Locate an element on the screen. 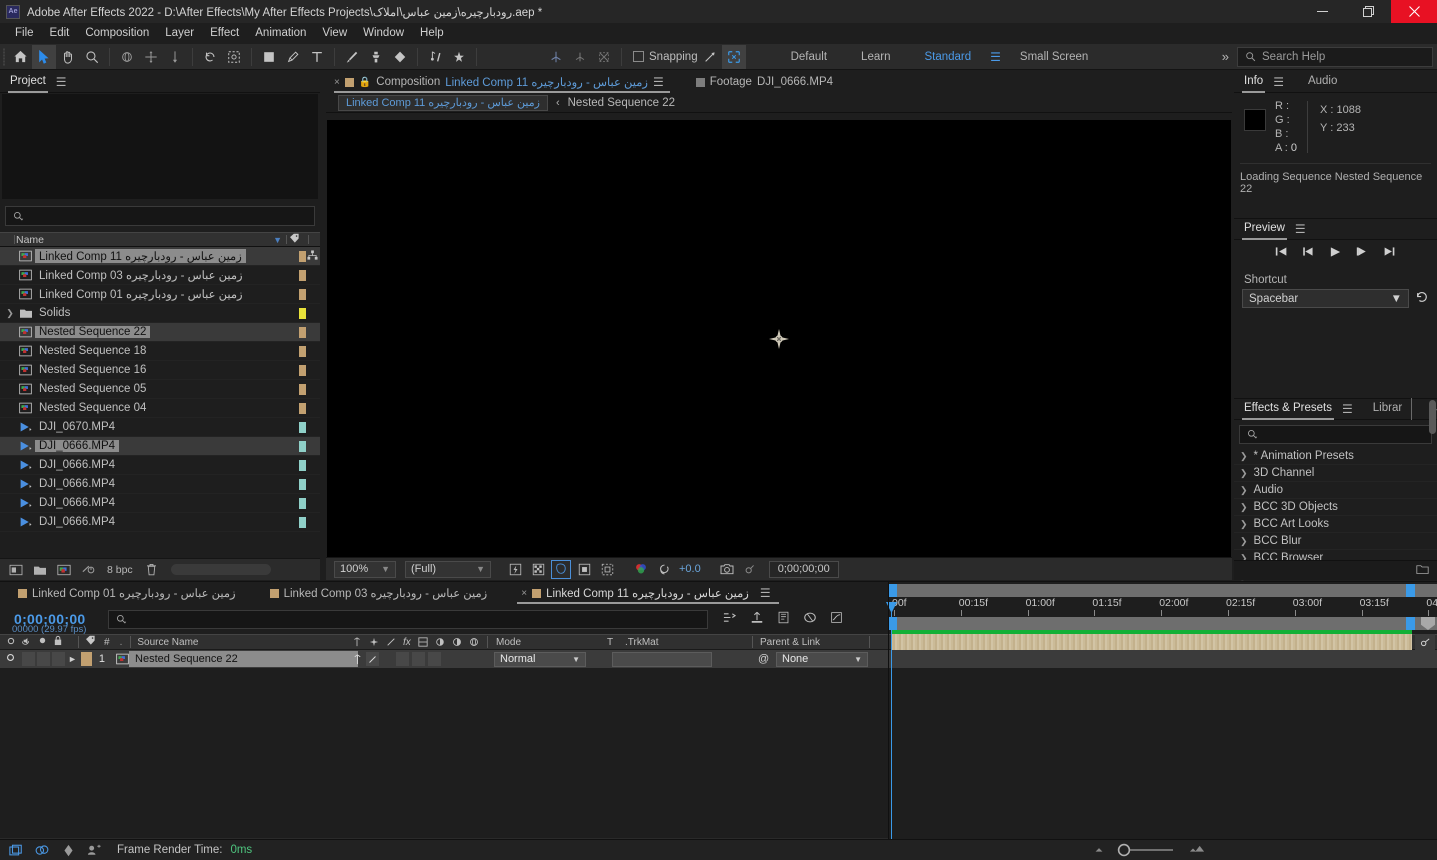 This screenshot has height=860, width=1437. exposure-value: +0.0 is located at coordinates (690, 569).